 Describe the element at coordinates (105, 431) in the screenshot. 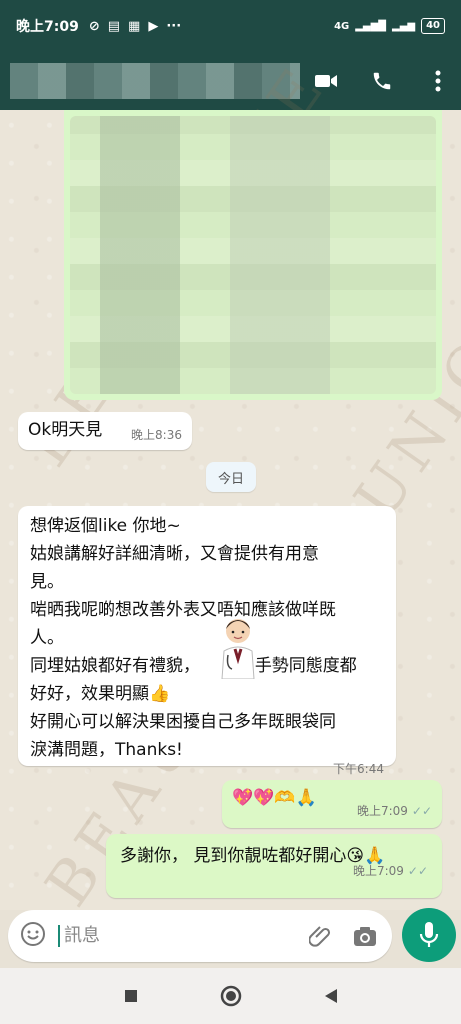

I see `message-incoming: Ok明天見 晚上8:36` at that location.